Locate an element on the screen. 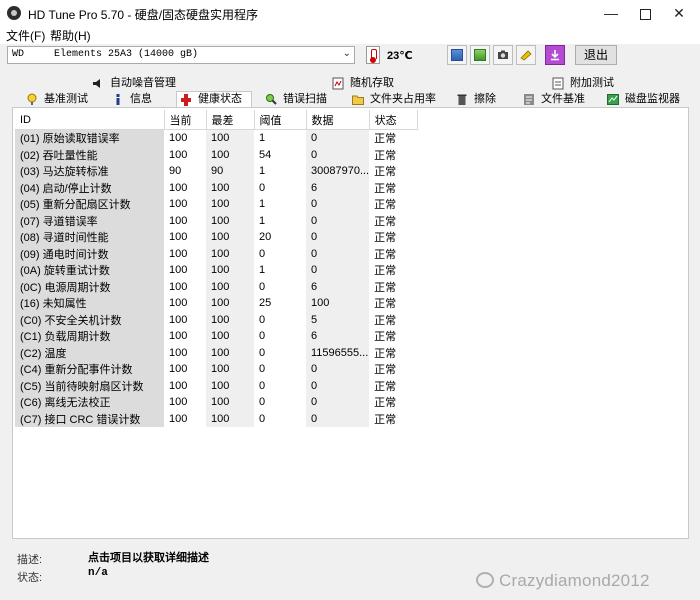  table-row: (03) 马达旋转标准 90 90 1 30087970... 正常 is located at coordinates (216, 171).